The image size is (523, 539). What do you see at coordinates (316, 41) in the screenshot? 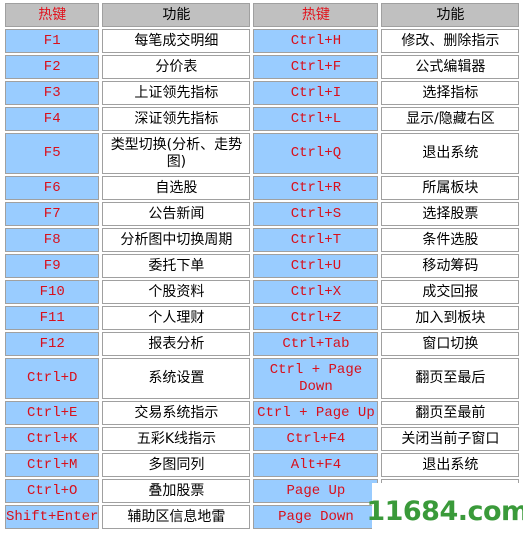
I see `hotkey-cell-right: Ctrl+H` at bounding box center [316, 41].